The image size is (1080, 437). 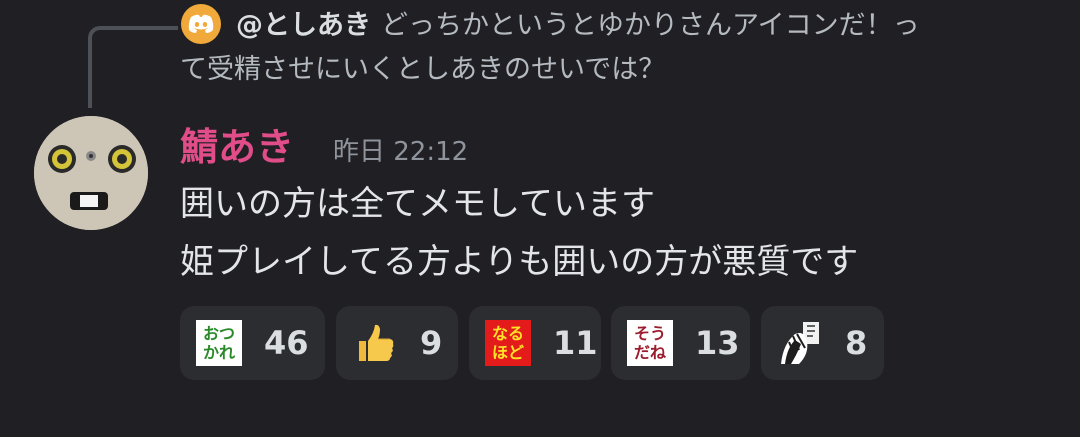 I want to click on message-timestamp: 昨日 22:12, so click(x=401, y=152).